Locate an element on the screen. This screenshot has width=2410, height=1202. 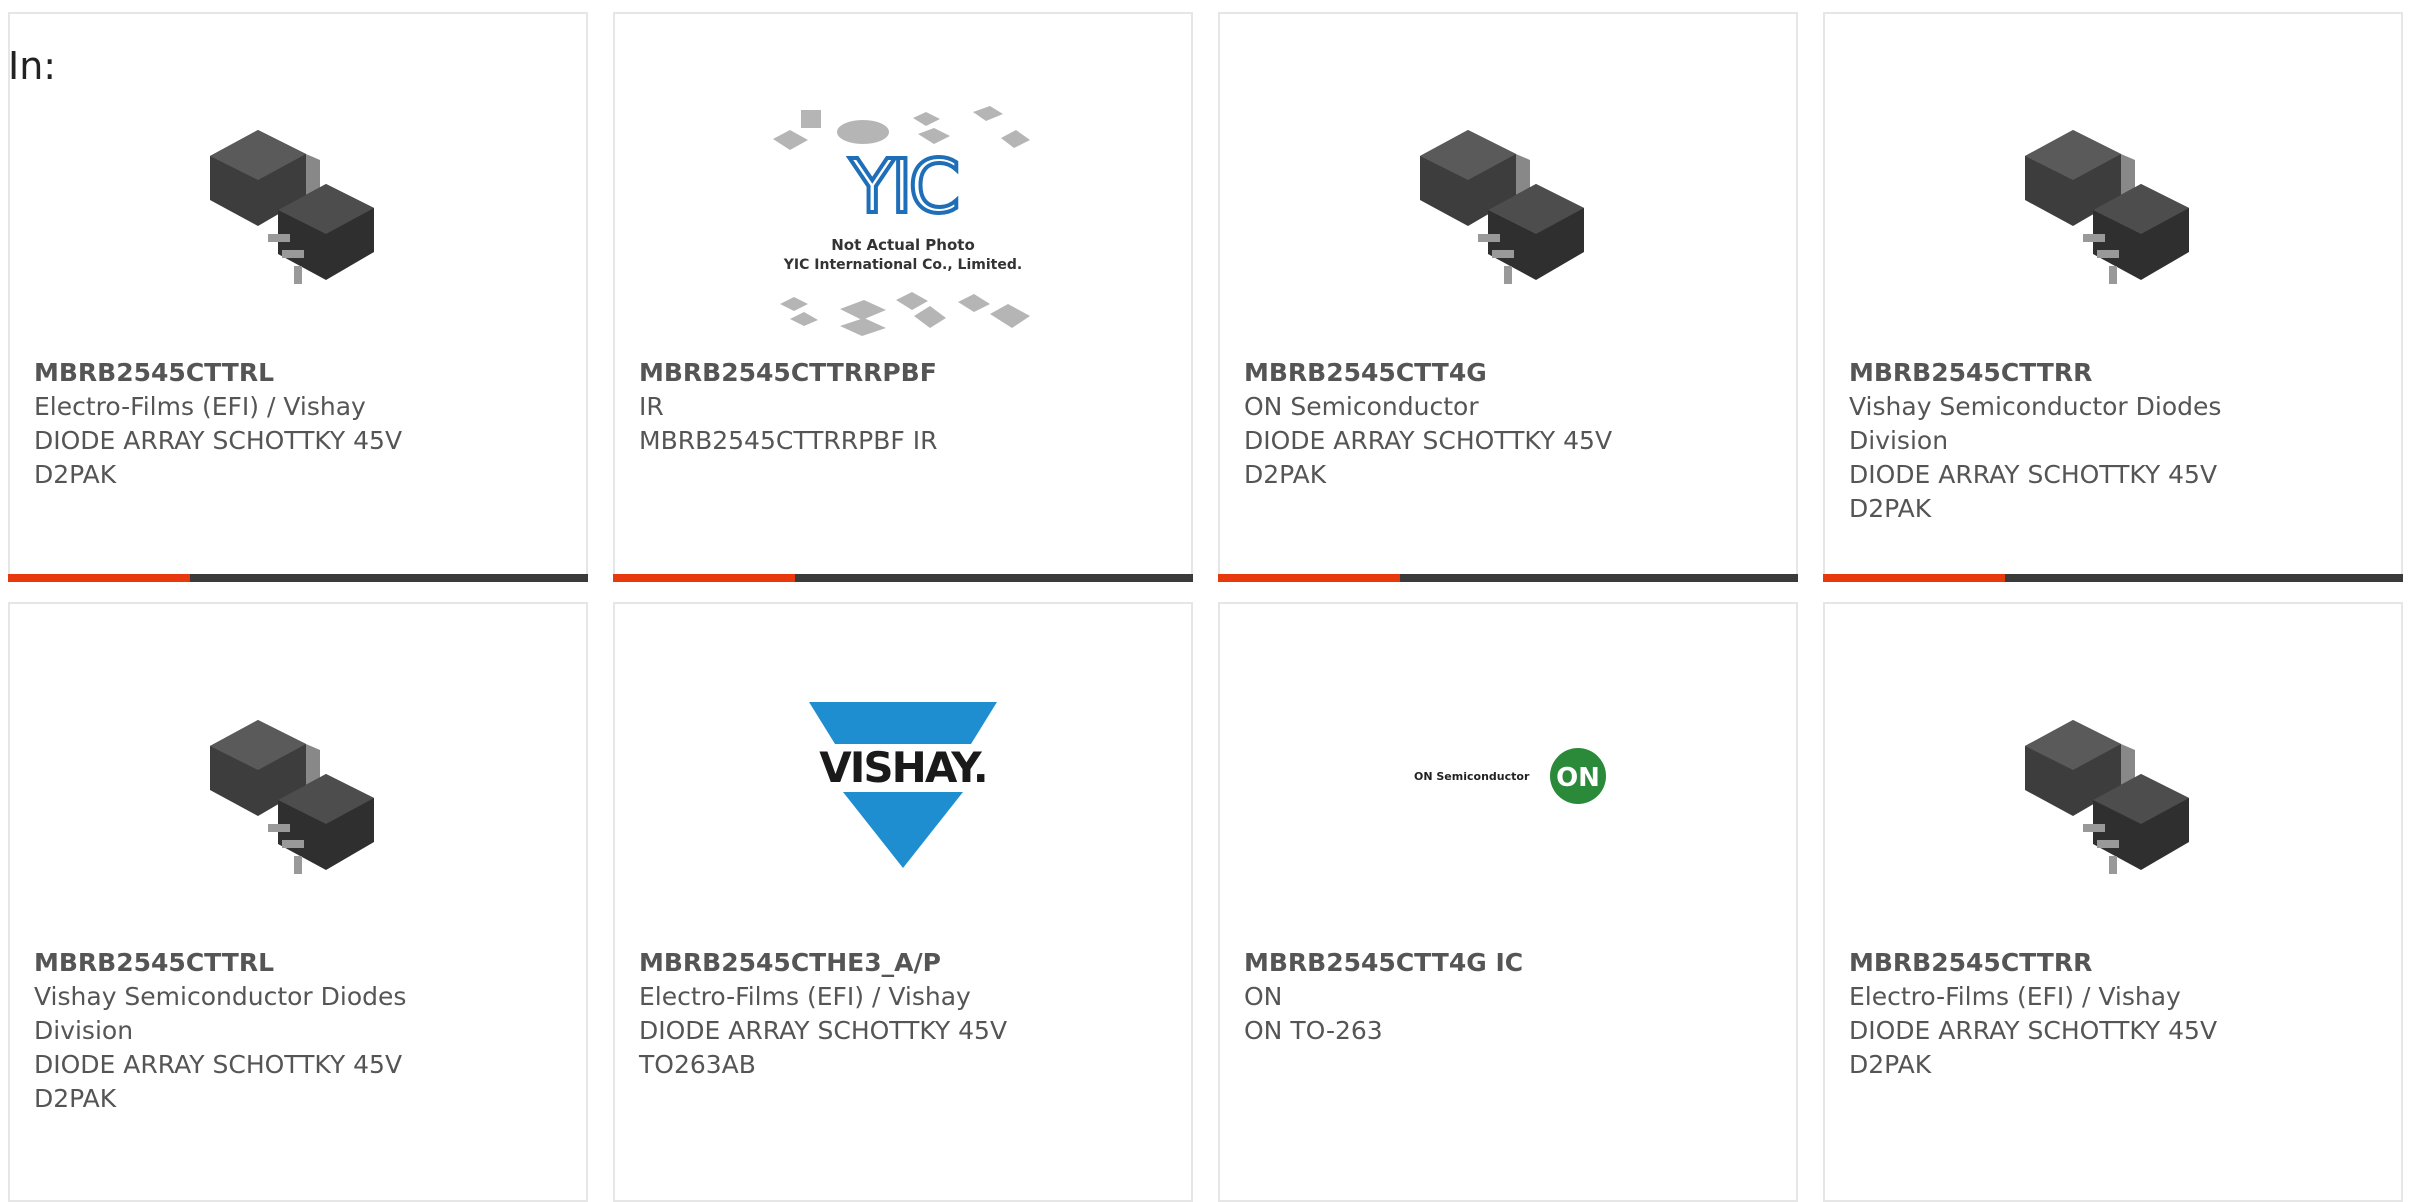
package: TO263AB is located at coordinates (697, 1064).